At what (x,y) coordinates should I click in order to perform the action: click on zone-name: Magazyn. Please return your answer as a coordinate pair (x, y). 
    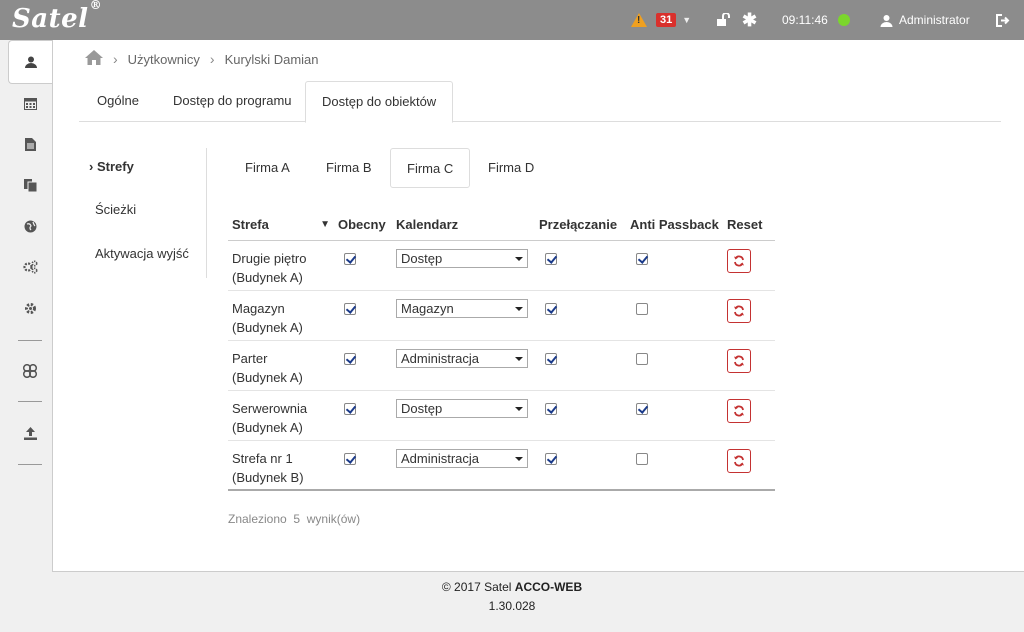
    Looking at the image, I should click on (258, 308).